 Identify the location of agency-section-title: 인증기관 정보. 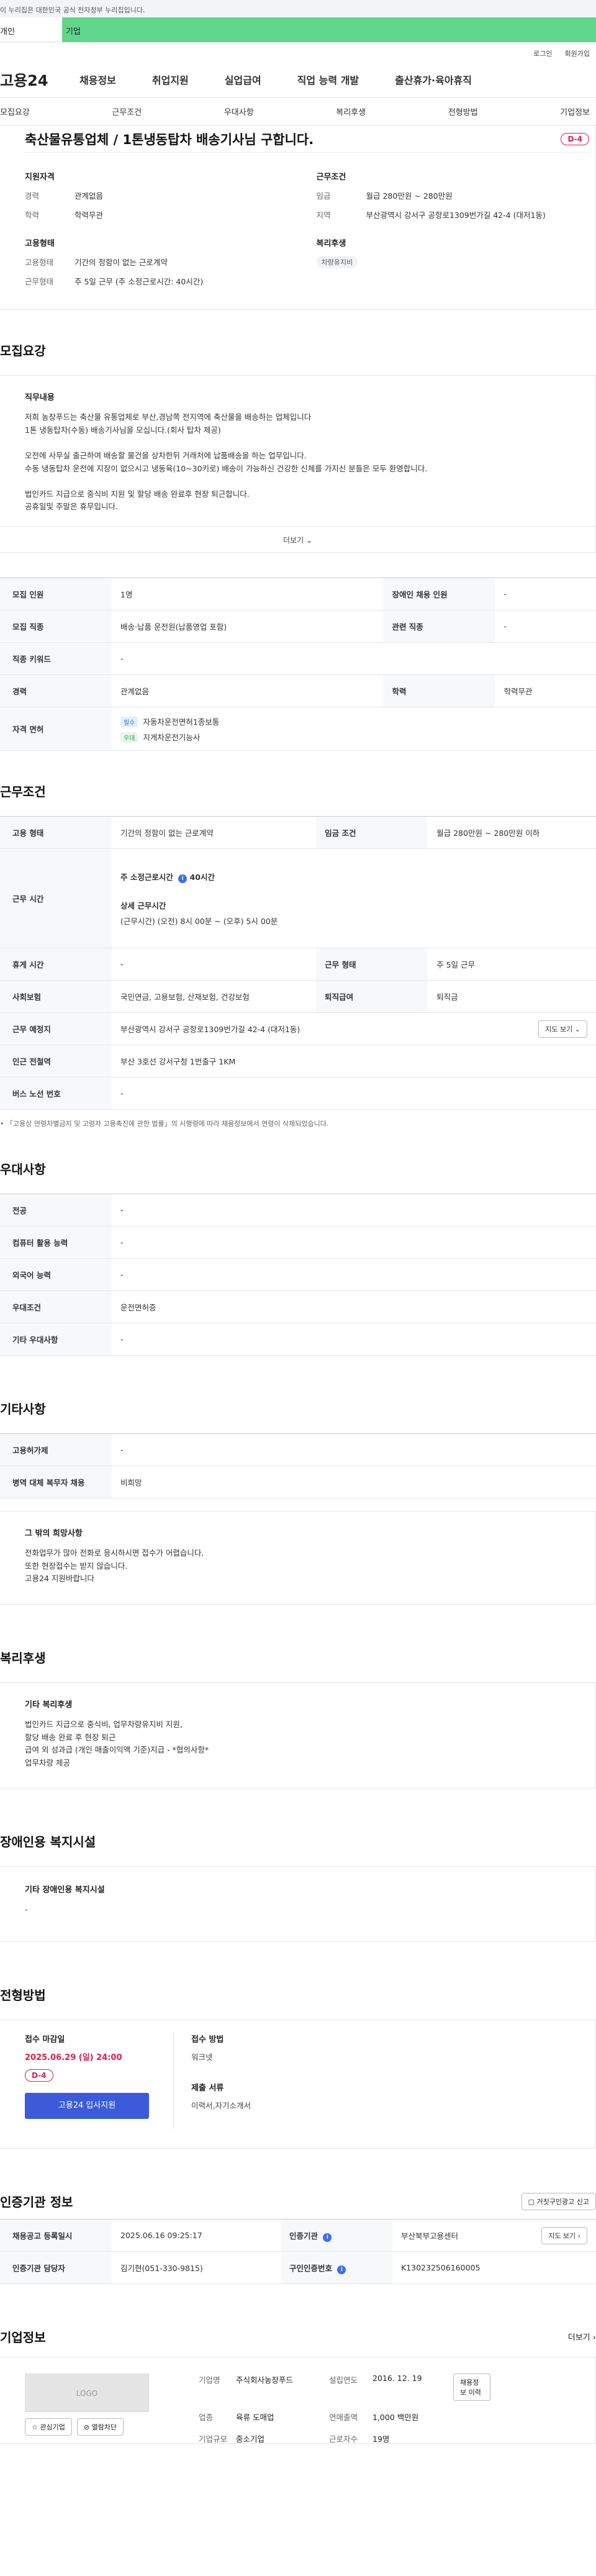
(36, 2202).